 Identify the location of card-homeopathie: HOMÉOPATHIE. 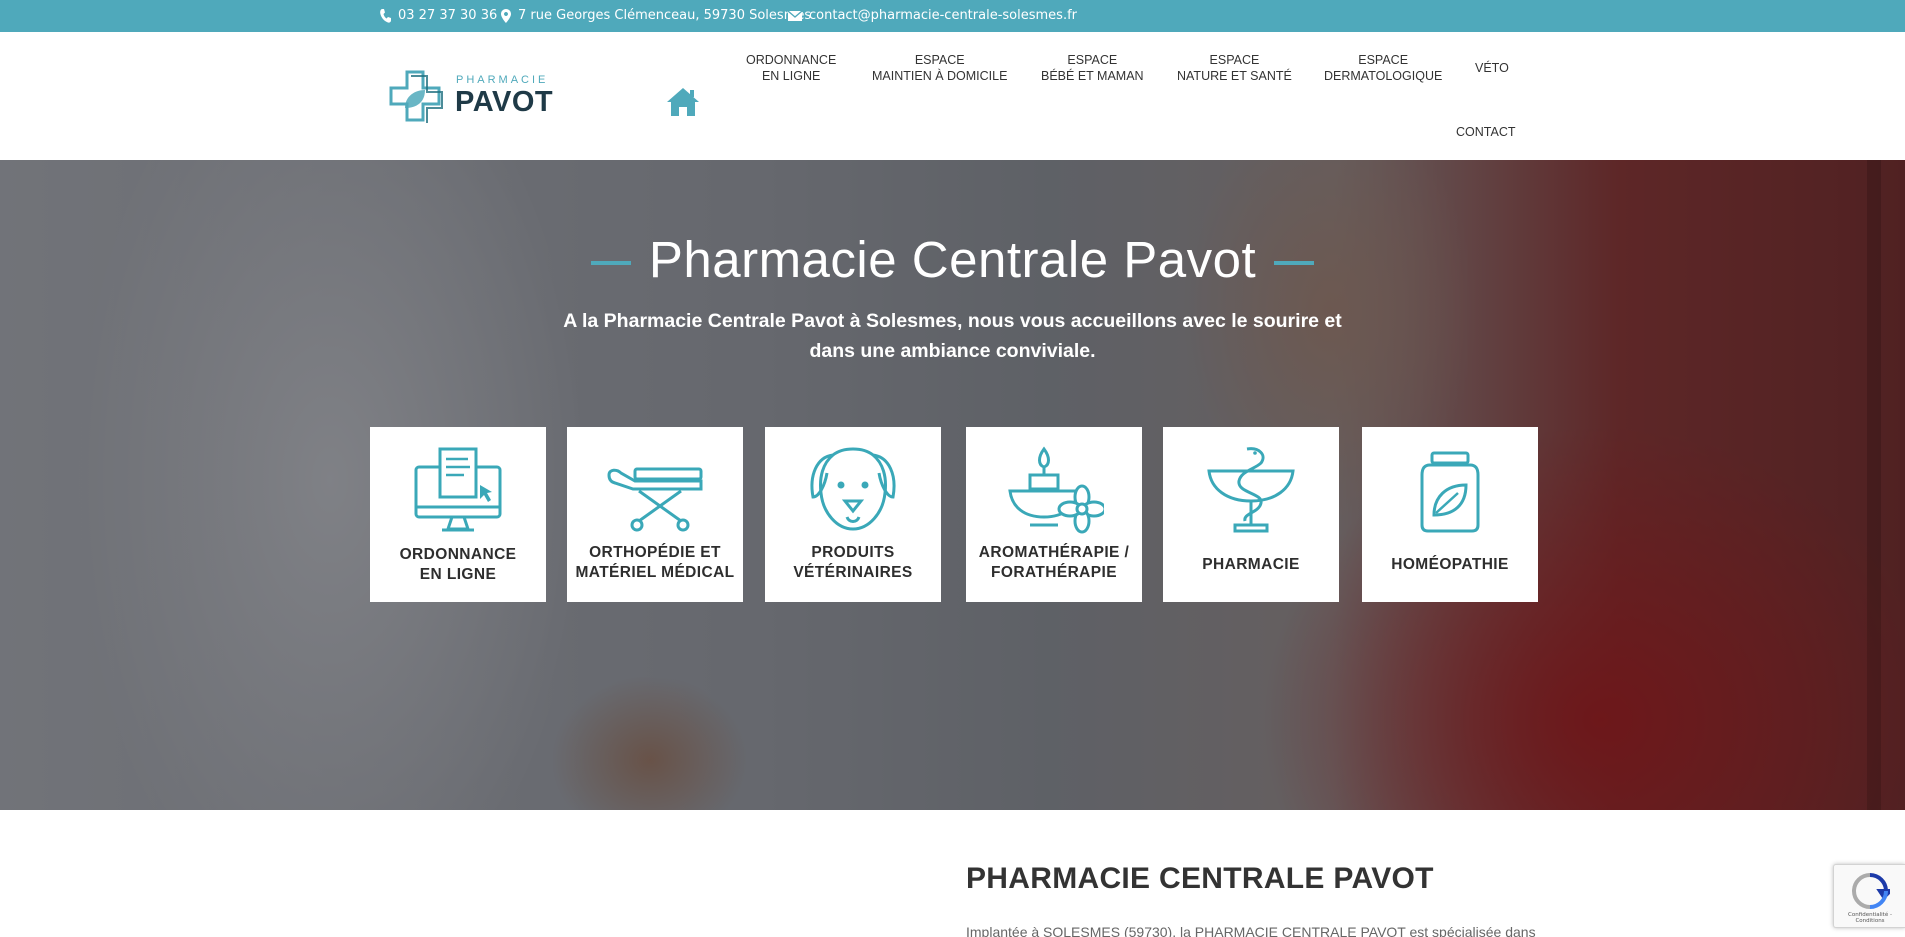
(1450, 514).